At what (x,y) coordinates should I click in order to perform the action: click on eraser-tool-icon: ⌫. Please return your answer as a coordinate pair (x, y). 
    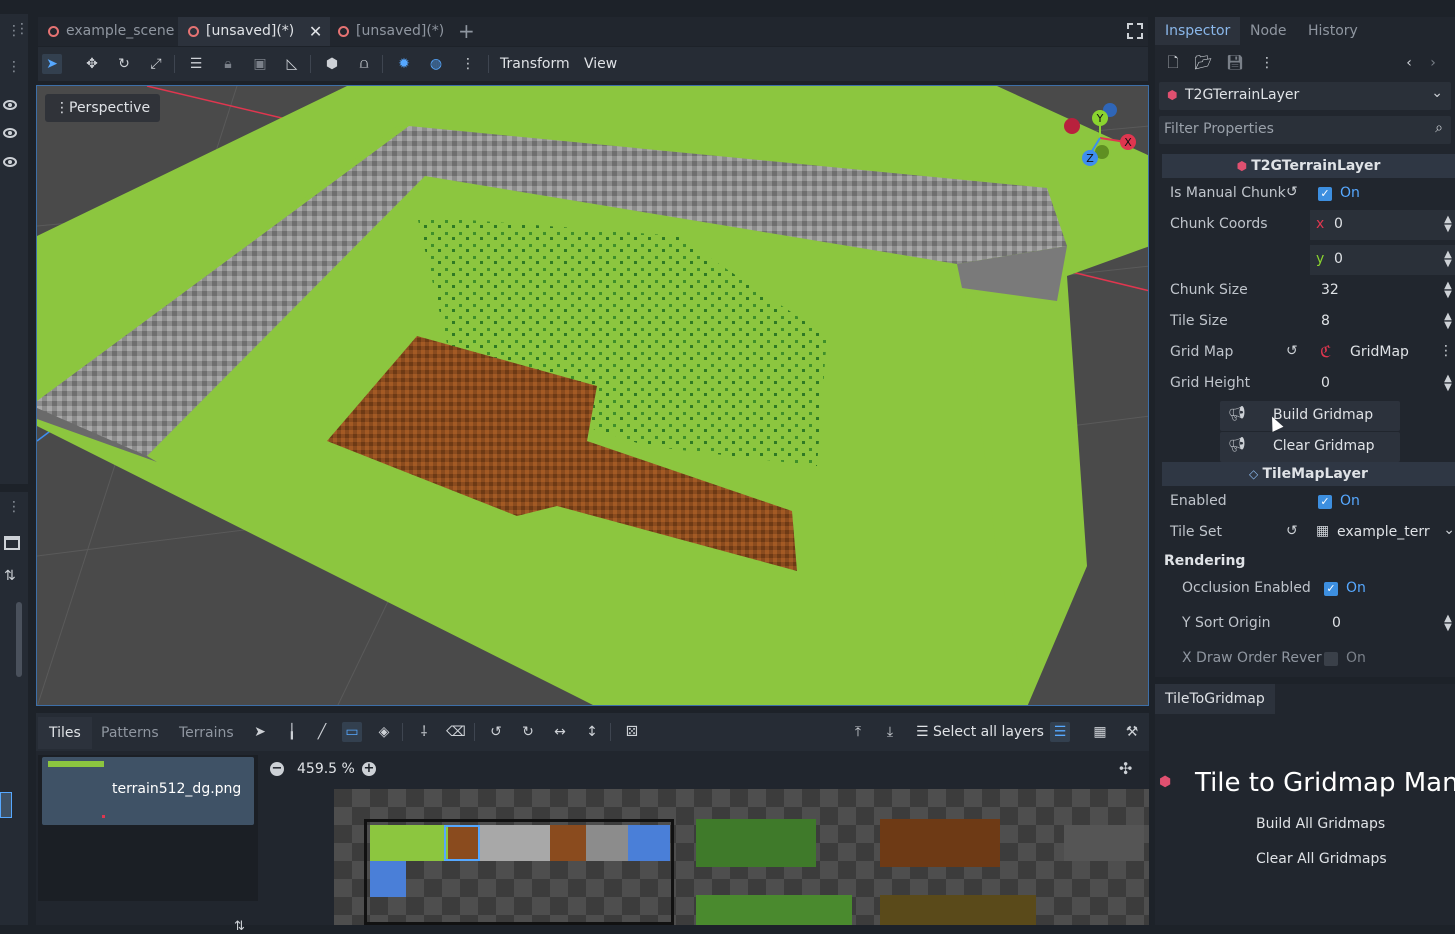
    Looking at the image, I should click on (456, 732).